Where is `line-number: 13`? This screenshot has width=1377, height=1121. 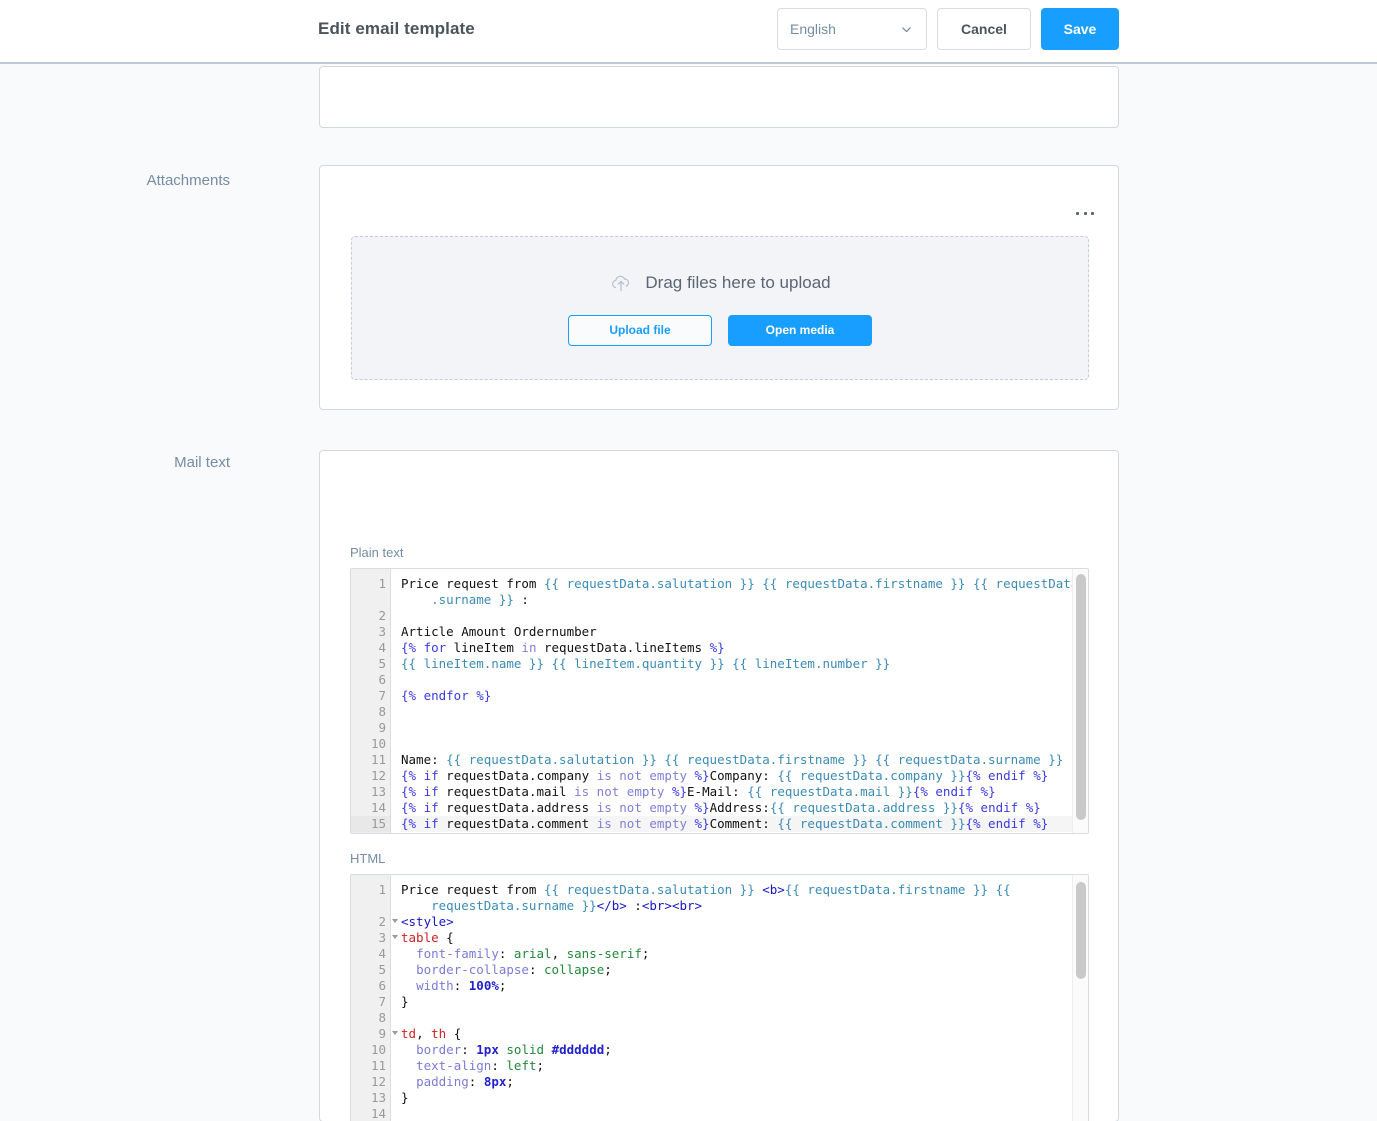
line-number: 13 is located at coordinates (378, 1097).